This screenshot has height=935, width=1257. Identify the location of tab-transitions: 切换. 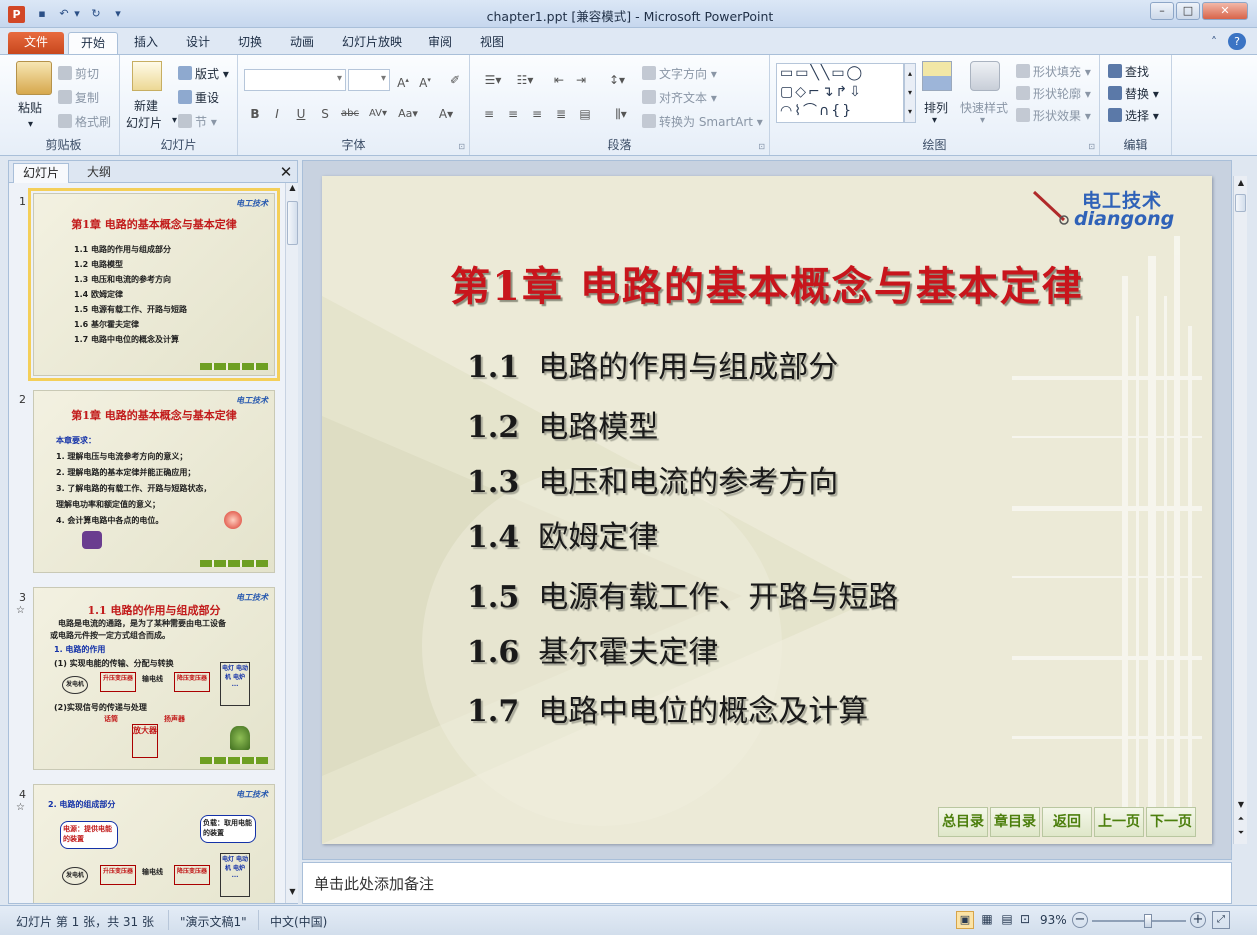
(250, 43).